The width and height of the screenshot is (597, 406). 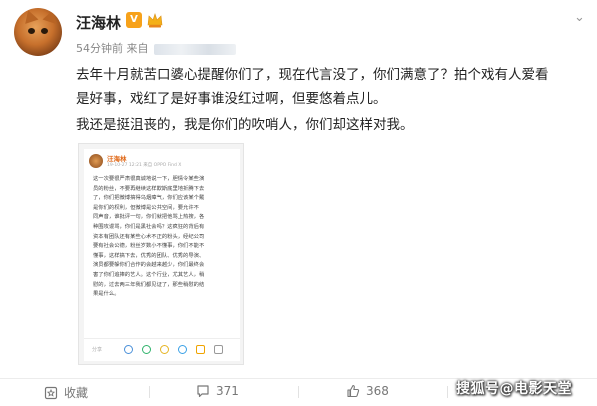 I want to click on user-avatar, so click(x=38, y=32).